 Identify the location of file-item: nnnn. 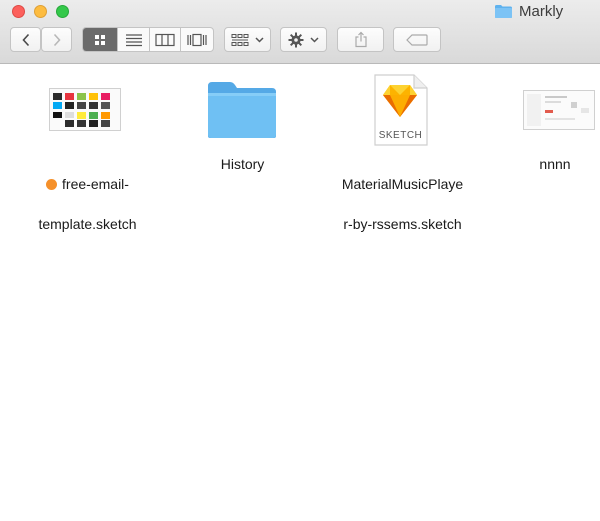
(545, 135).